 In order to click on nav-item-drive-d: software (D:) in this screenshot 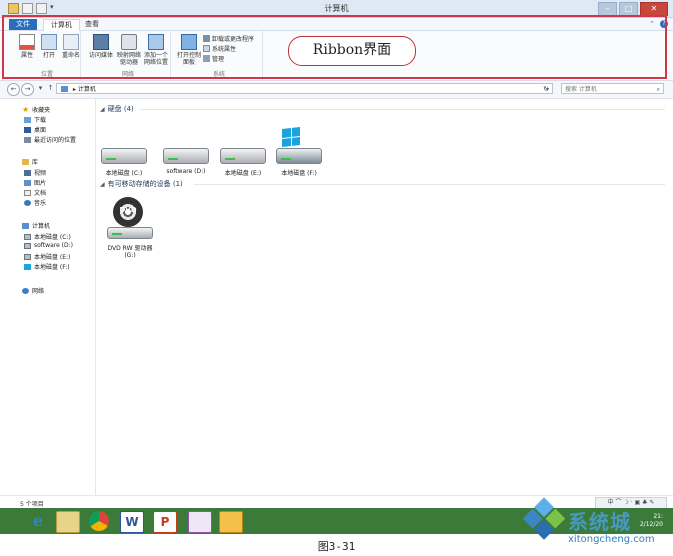, I will do `click(48, 245)`.